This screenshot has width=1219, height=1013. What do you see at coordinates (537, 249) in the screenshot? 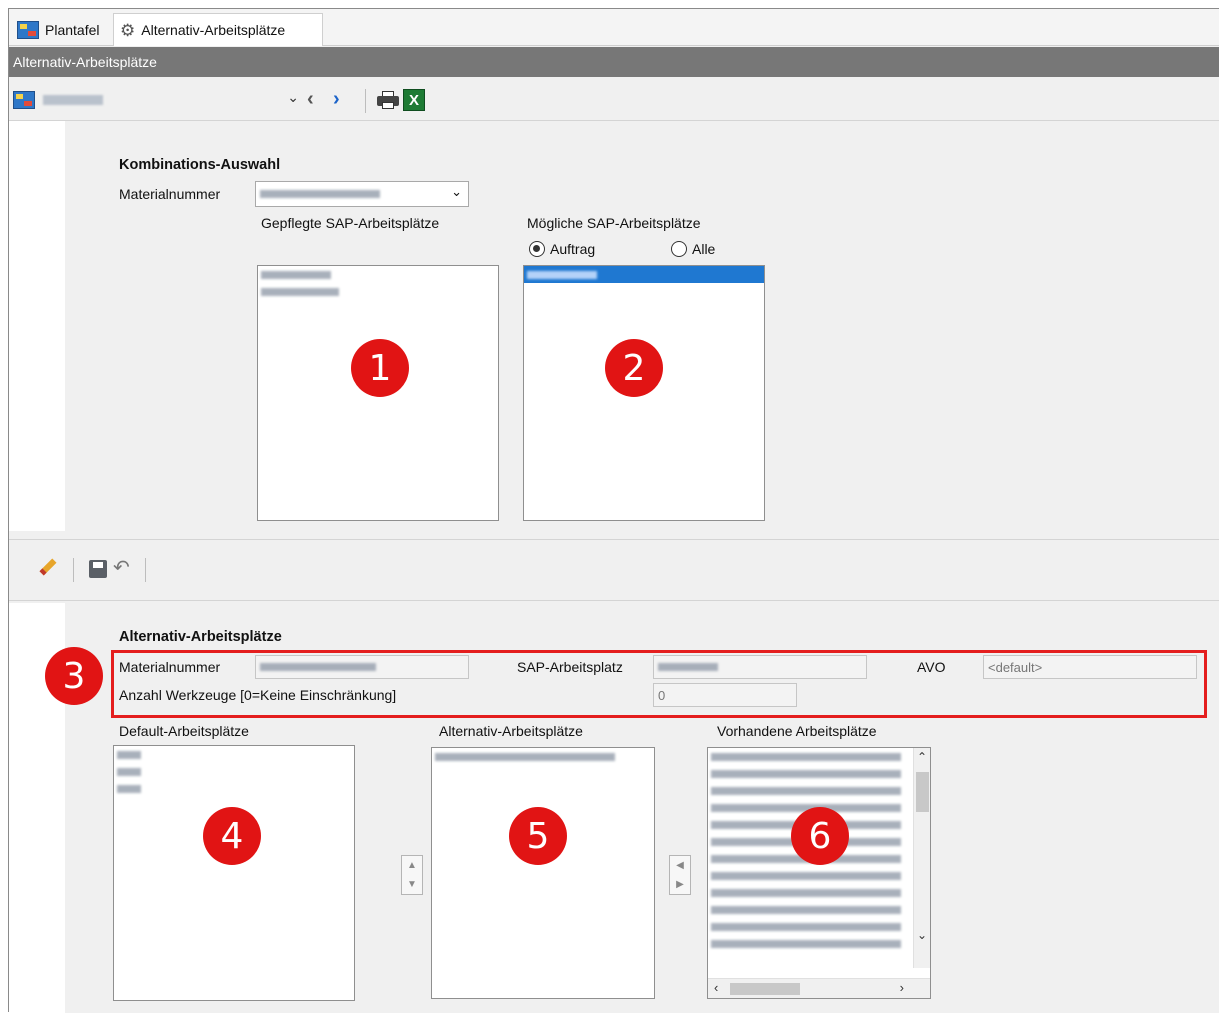
I see `radio-dot-selected` at bounding box center [537, 249].